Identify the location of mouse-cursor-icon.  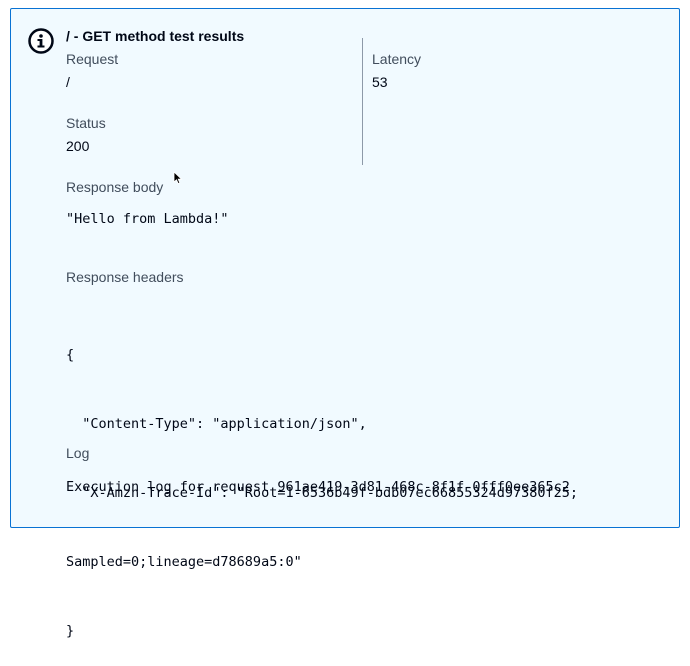
(178, 180).